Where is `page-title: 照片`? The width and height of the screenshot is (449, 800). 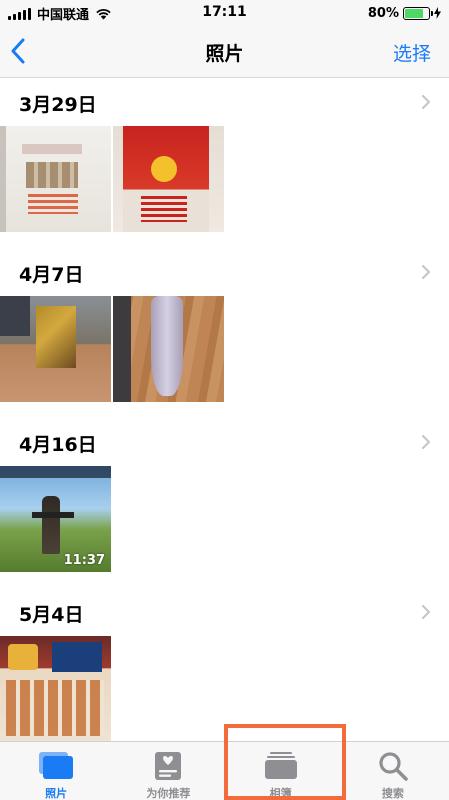 page-title: 照片 is located at coordinates (224, 54).